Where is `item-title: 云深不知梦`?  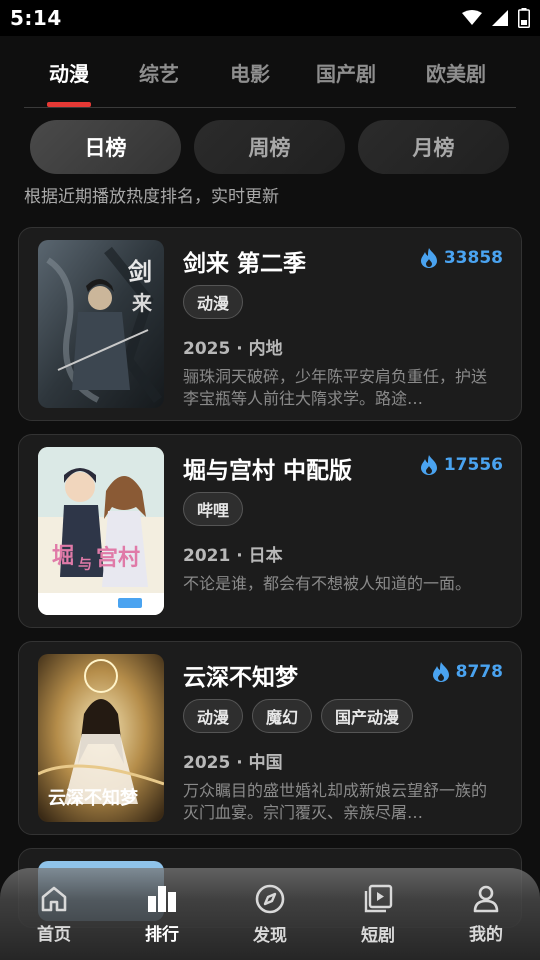 item-title: 云深不知梦 is located at coordinates (240, 678).